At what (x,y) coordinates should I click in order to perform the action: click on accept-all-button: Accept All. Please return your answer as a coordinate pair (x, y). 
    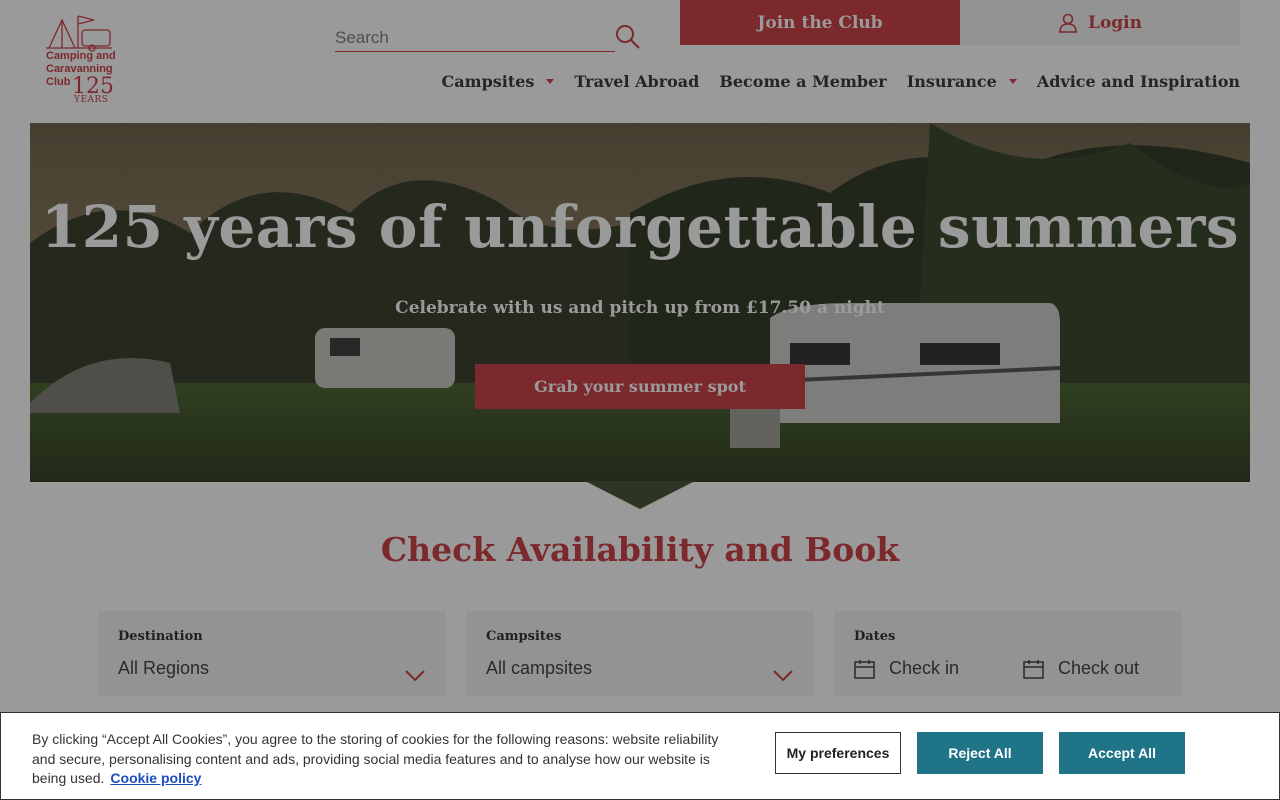
    Looking at the image, I should click on (1122, 753).